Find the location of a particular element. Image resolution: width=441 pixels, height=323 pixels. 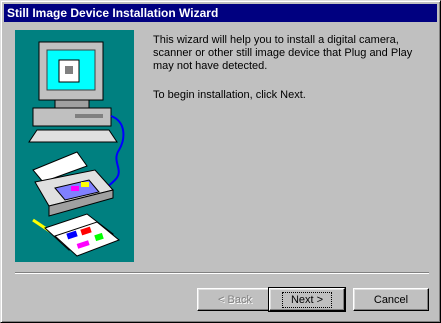

back-button: < Back is located at coordinates (235, 299).